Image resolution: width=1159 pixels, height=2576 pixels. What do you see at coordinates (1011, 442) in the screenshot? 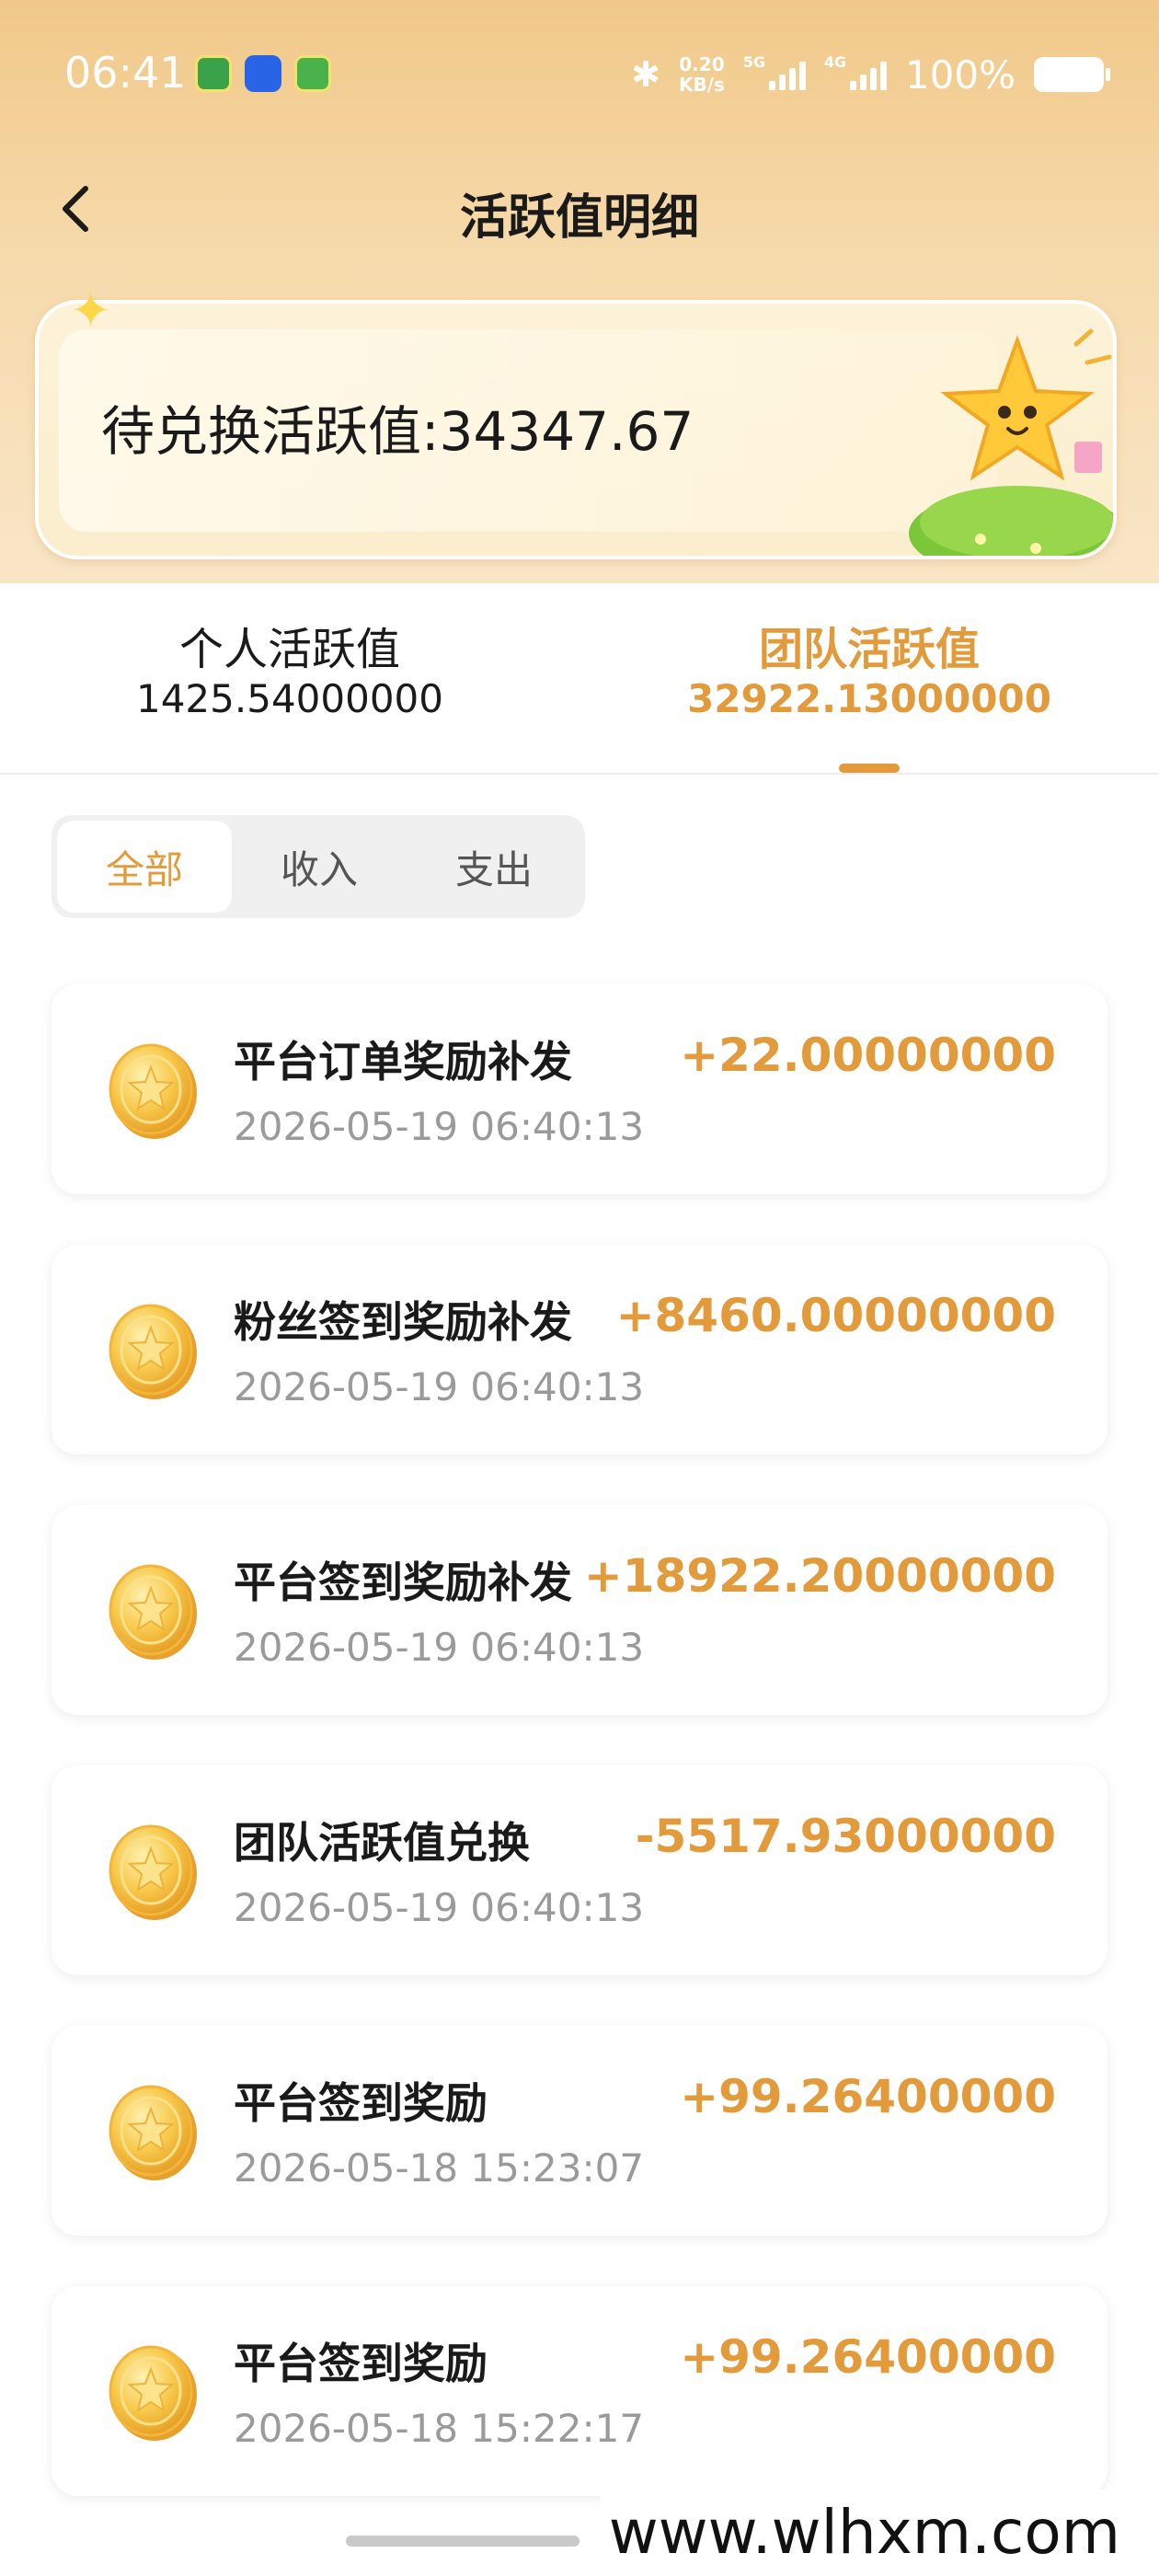
I see `star-mascot-illustration` at bounding box center [1011, 442].